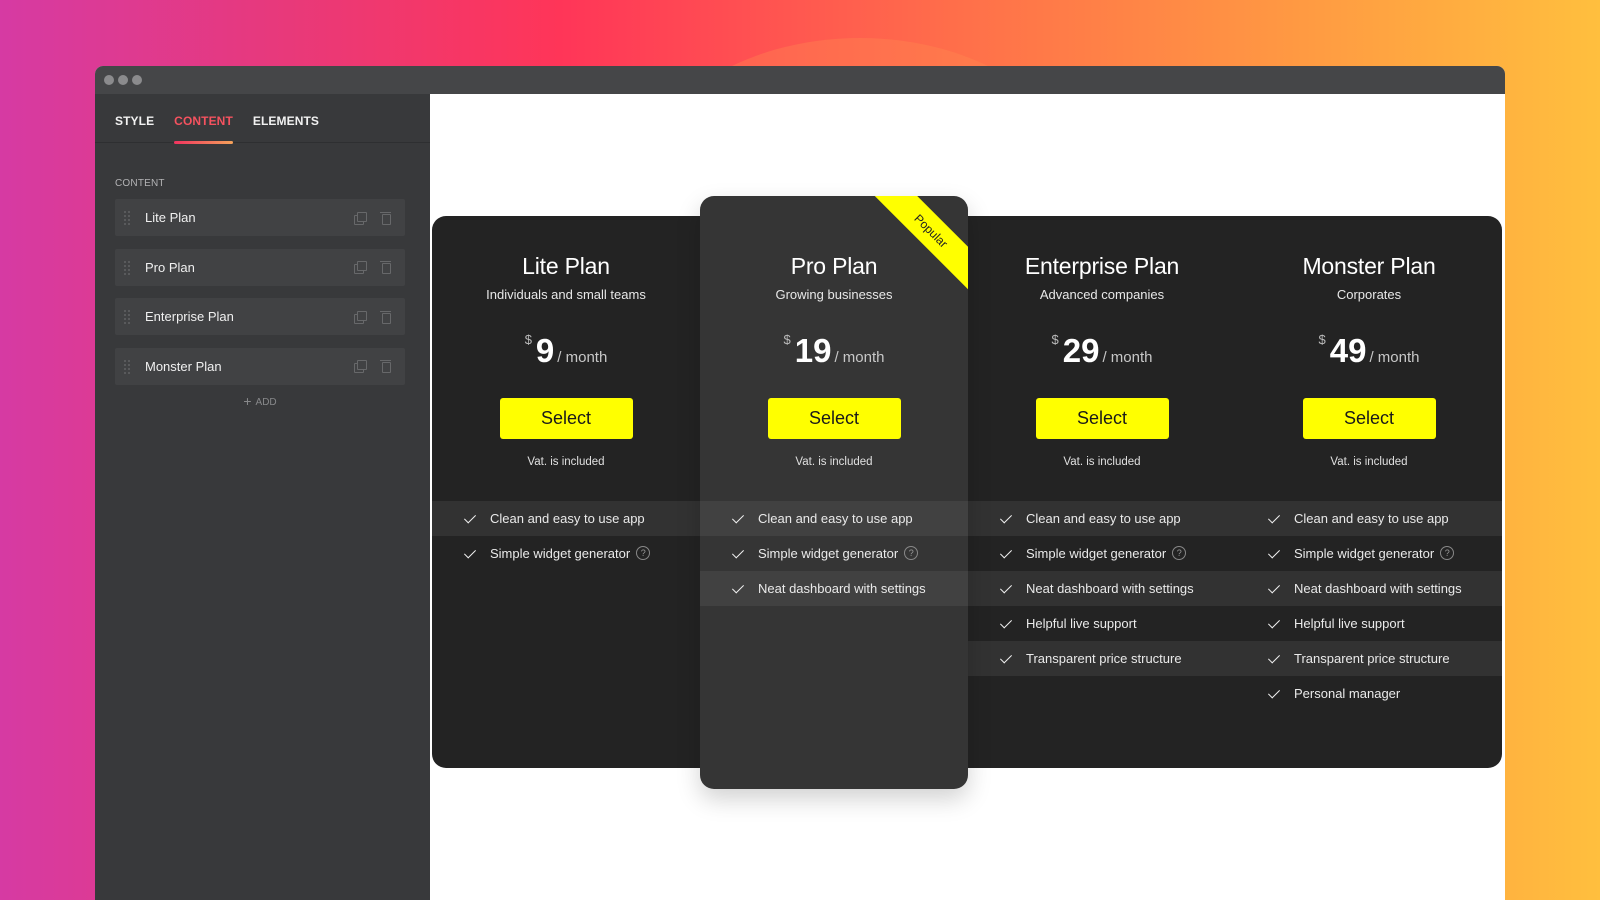 This screenshot has width=1600, height=900. What do you see at coordinates (189, 316) in the screenshot?
I see `plan-list-item-label: Enterprise Plan` at bounding box center [189, 316].